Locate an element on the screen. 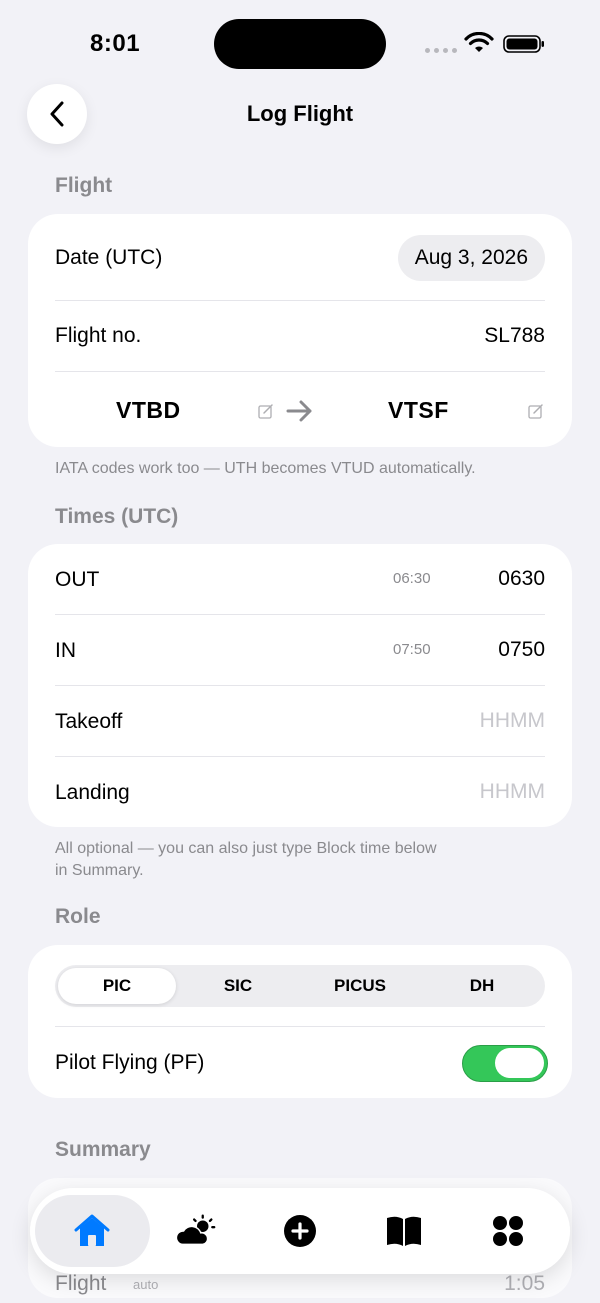 Image resolution: width=600 pixels, height=1303 pixels. in-row: IN is located at coordinates (300, 651).